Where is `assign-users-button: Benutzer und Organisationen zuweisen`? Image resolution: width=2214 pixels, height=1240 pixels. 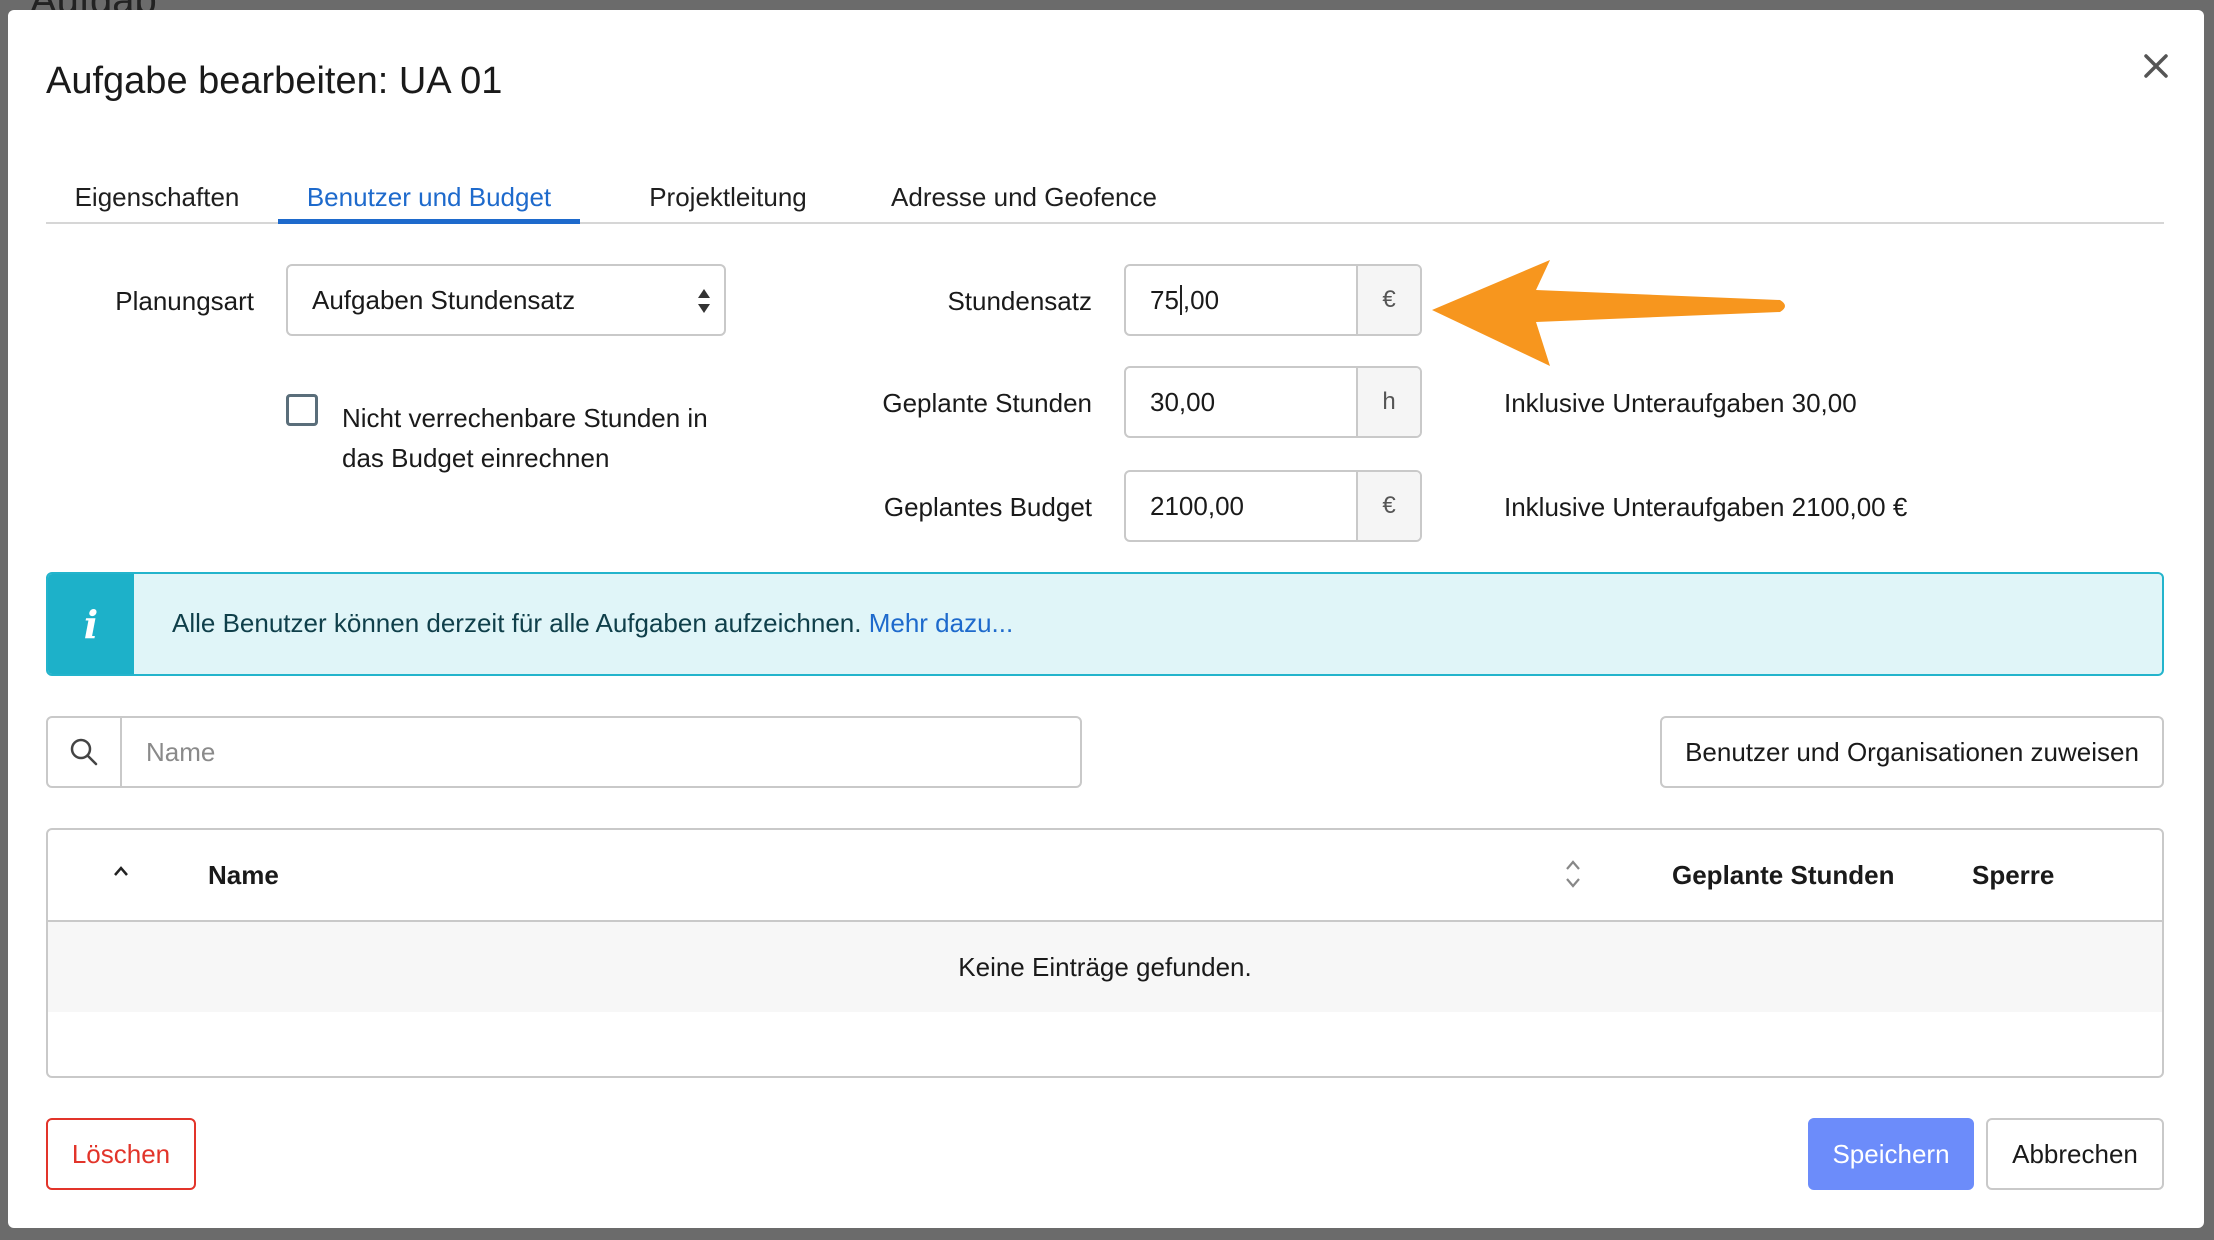
assign-users-button: Benutzer und Organisationen zuweisen is located at coordinates (1912, 752).